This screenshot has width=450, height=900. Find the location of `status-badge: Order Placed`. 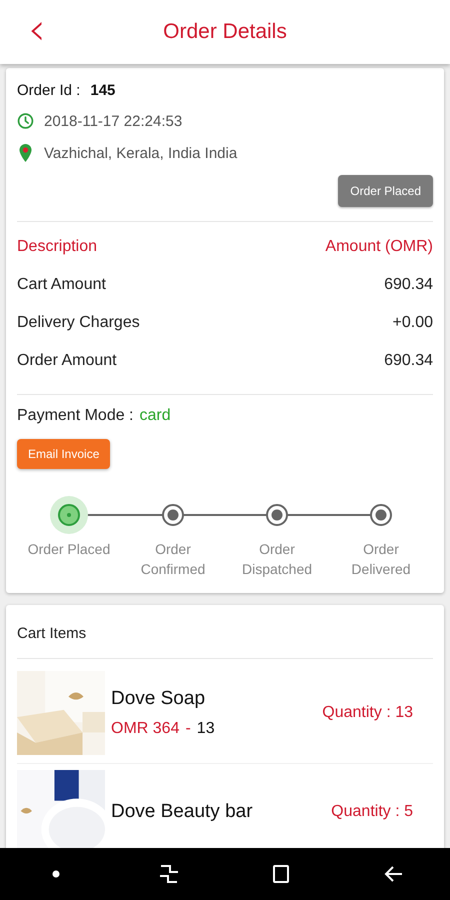

status-badge: Order Placed is located at coordinates (385, 191).